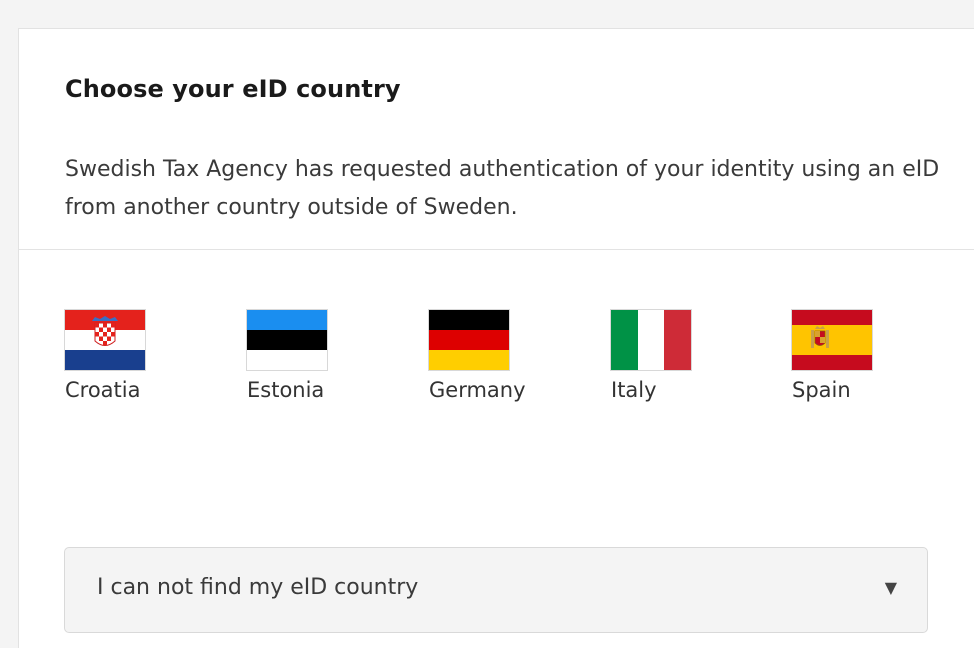  Describe the element at coordinates (286, 390) in the screenshot. I see `country-label: Estonia` at that location.